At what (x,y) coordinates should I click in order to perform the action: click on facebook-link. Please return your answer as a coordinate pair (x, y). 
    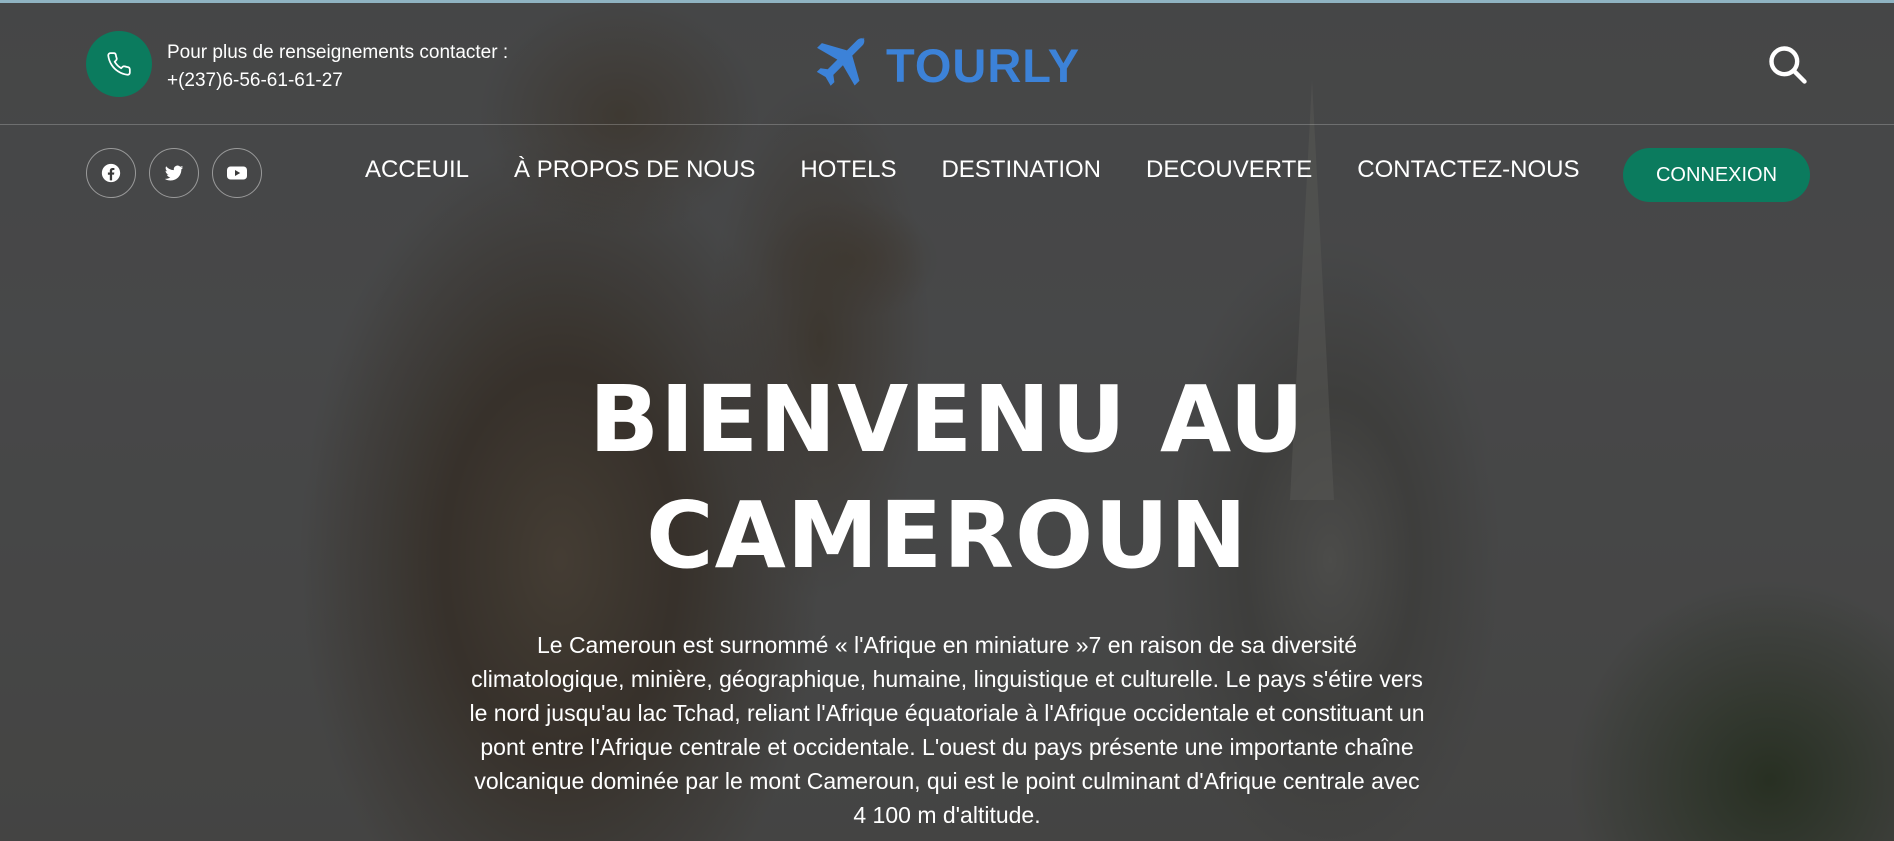
    Looking at the image, I should click on (111, 173).